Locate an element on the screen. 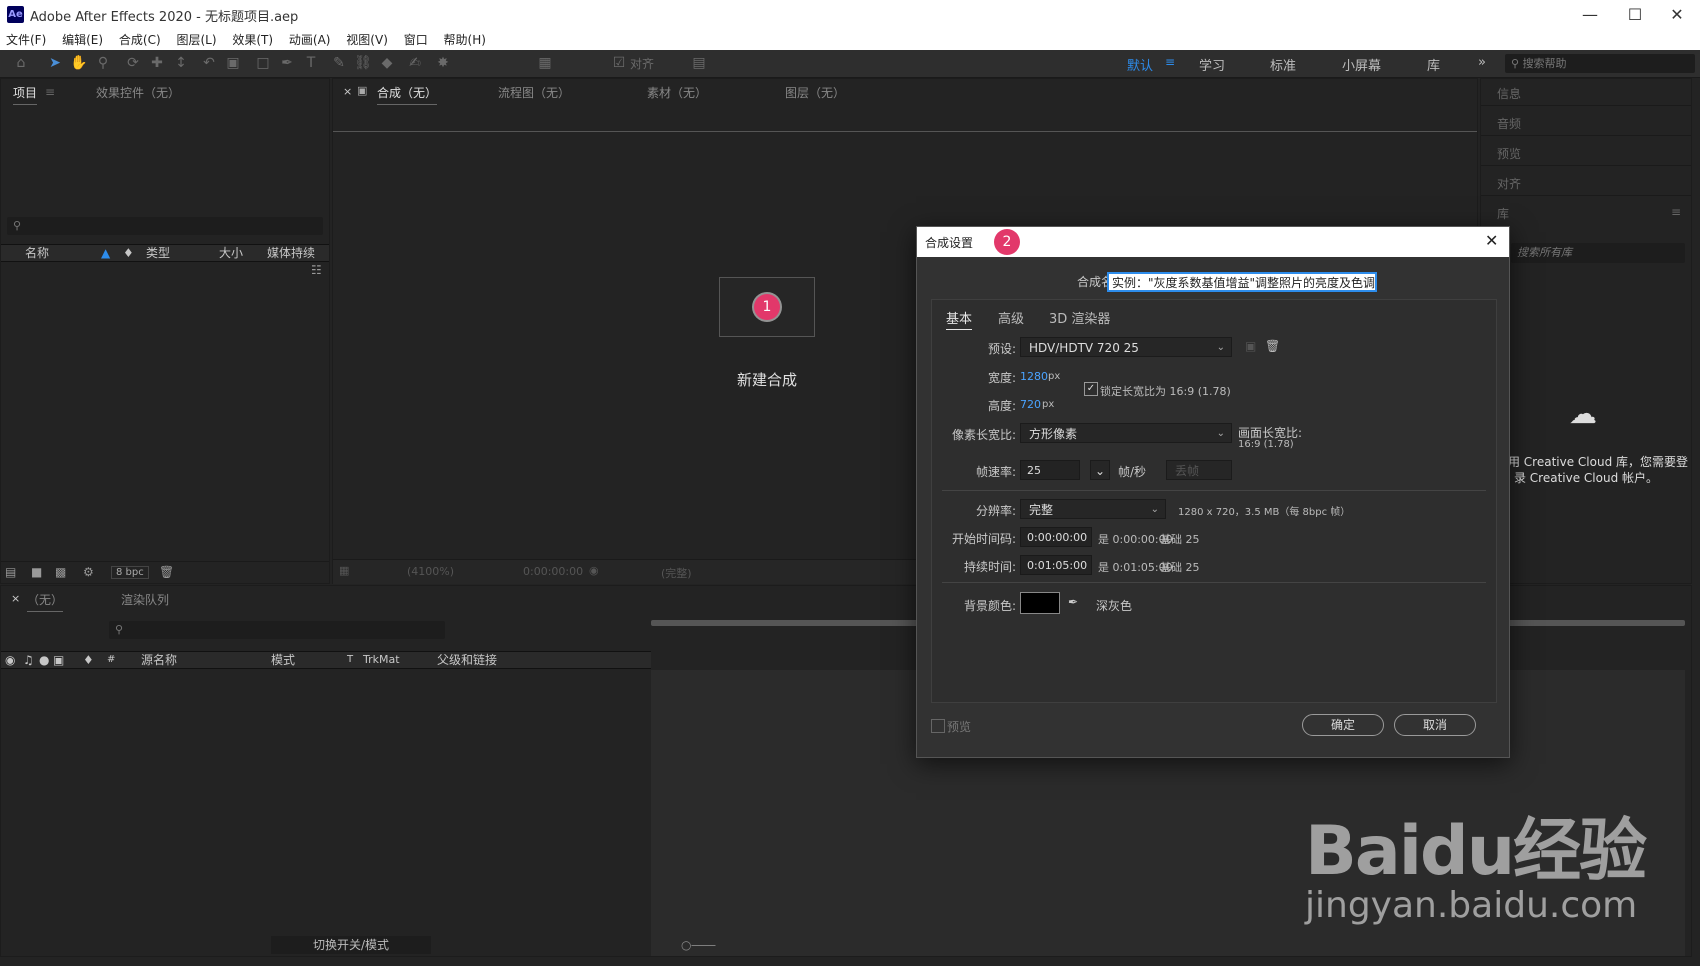 Image resolution: width=1700 pixels, height=966 pixels. tab-advanced: 高级 is located at coordinates (1011, 317).